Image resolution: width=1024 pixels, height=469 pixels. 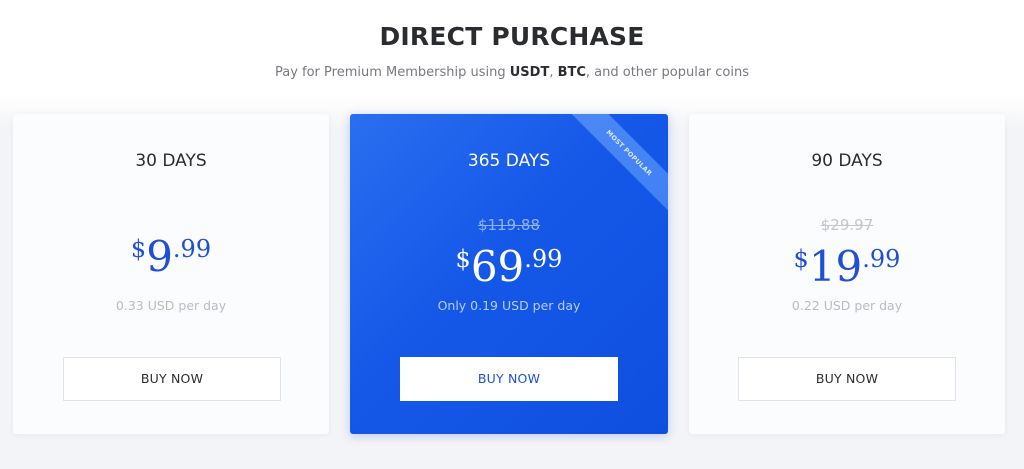 I want to click on plan-name: 30 DAYS, so click(x=171, y=161).